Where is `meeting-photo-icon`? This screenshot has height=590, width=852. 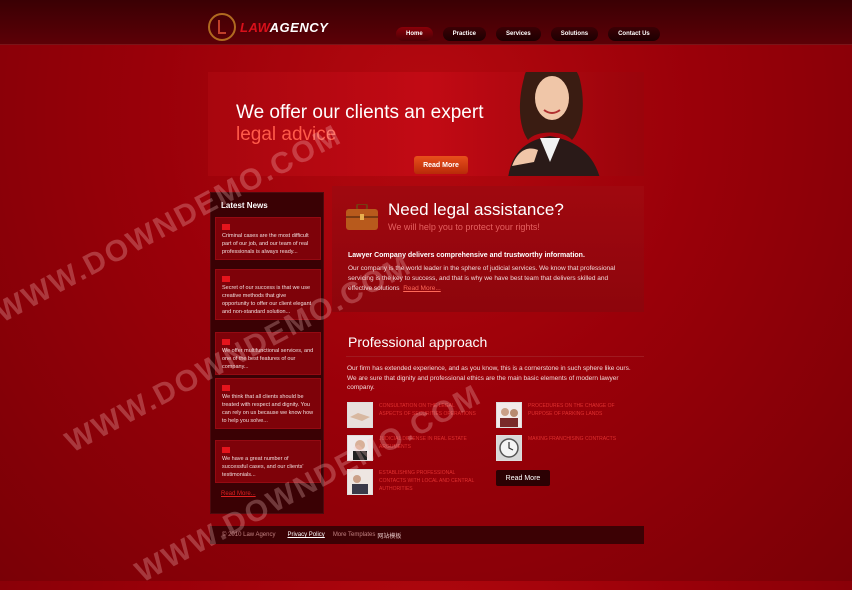
meeting-photo-icon is located at coordinates (360, 482).